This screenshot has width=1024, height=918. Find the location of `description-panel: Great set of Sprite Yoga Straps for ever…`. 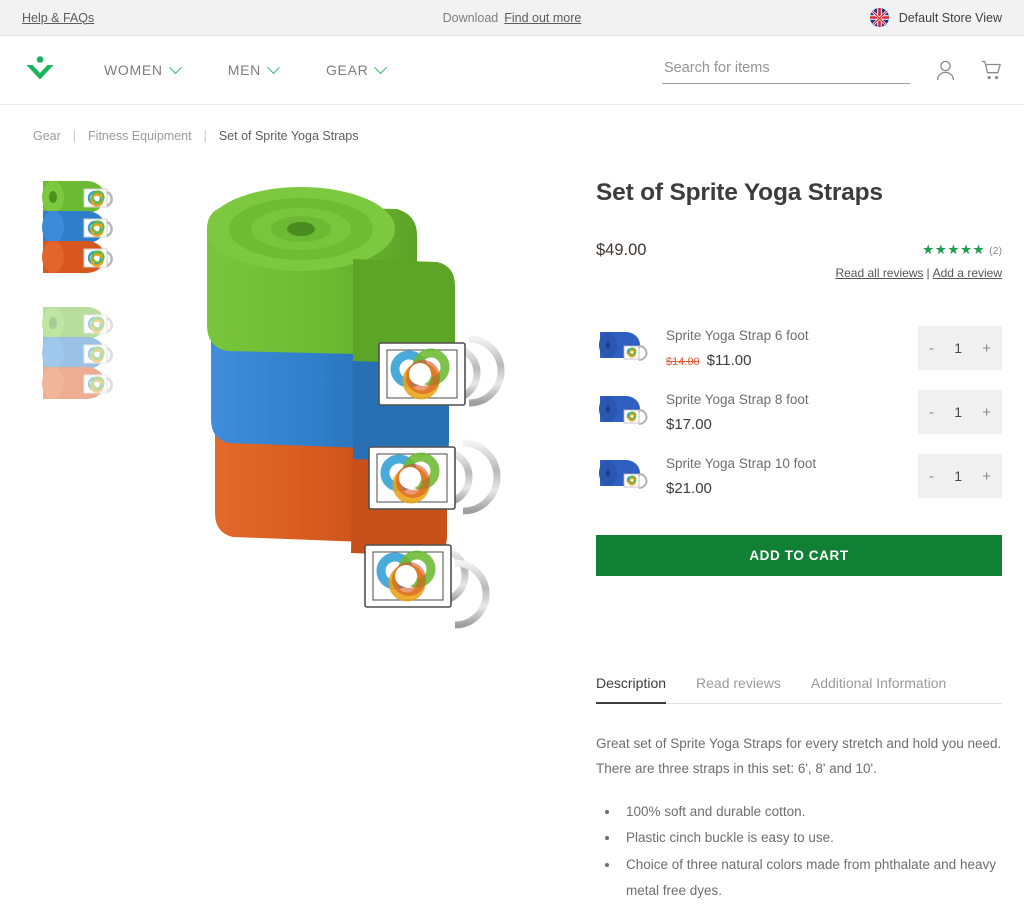

description-panel: Great set of Sprite Yoga Straps for ever… is located at coordinates (799, 818).